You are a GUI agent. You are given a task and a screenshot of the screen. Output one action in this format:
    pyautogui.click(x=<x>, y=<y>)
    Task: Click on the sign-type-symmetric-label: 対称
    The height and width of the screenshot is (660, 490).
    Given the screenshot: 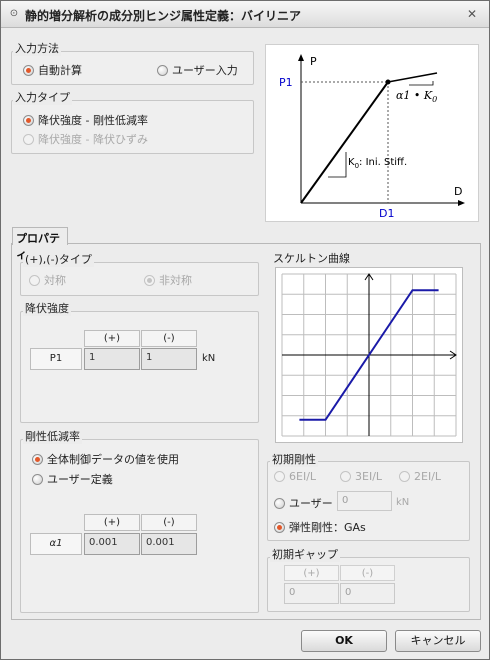 What is the action you would take?
    pyautogui.click(x=55, y=280)
    